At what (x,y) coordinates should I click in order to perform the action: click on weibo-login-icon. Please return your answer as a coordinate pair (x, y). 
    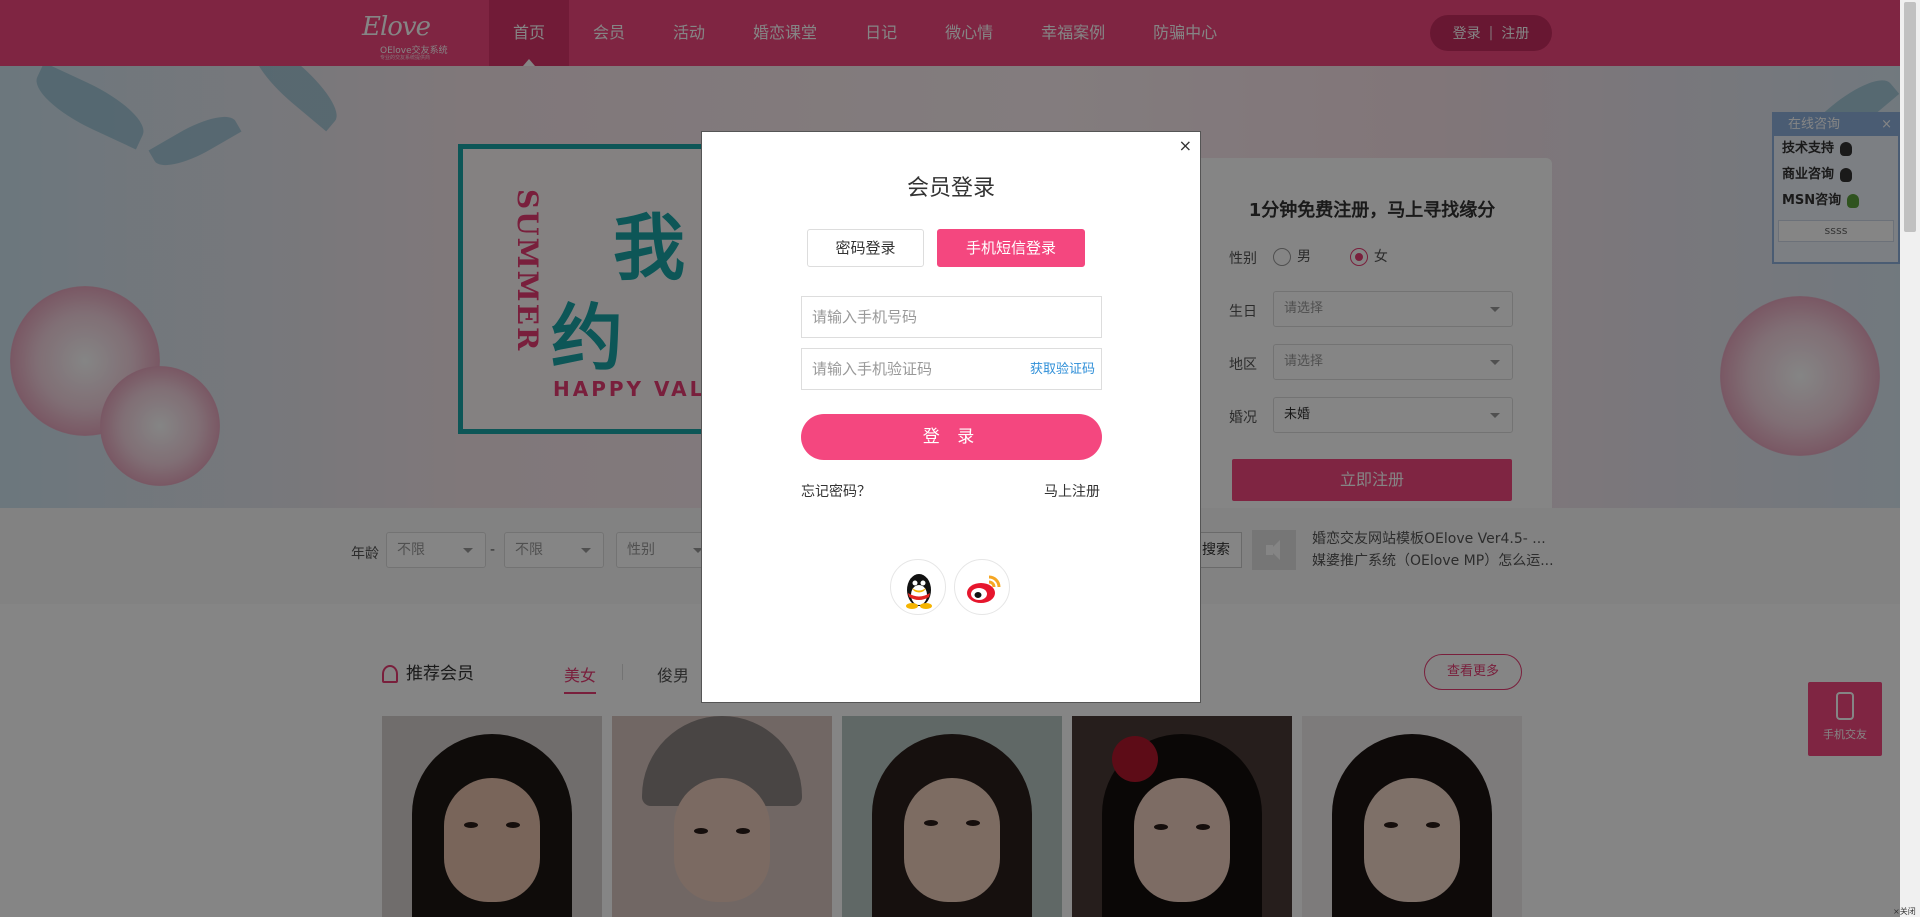
    Looking at the image, I should click on (982, 587).